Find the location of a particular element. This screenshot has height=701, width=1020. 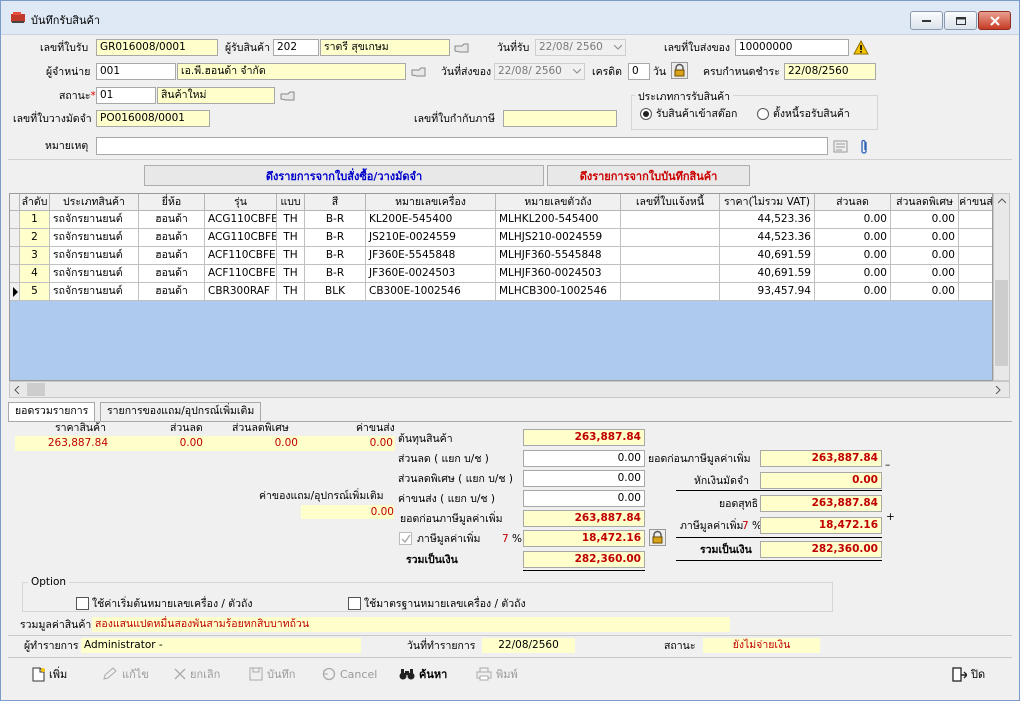

void-button: ยกเลิก is located at coordinates (197, 674).